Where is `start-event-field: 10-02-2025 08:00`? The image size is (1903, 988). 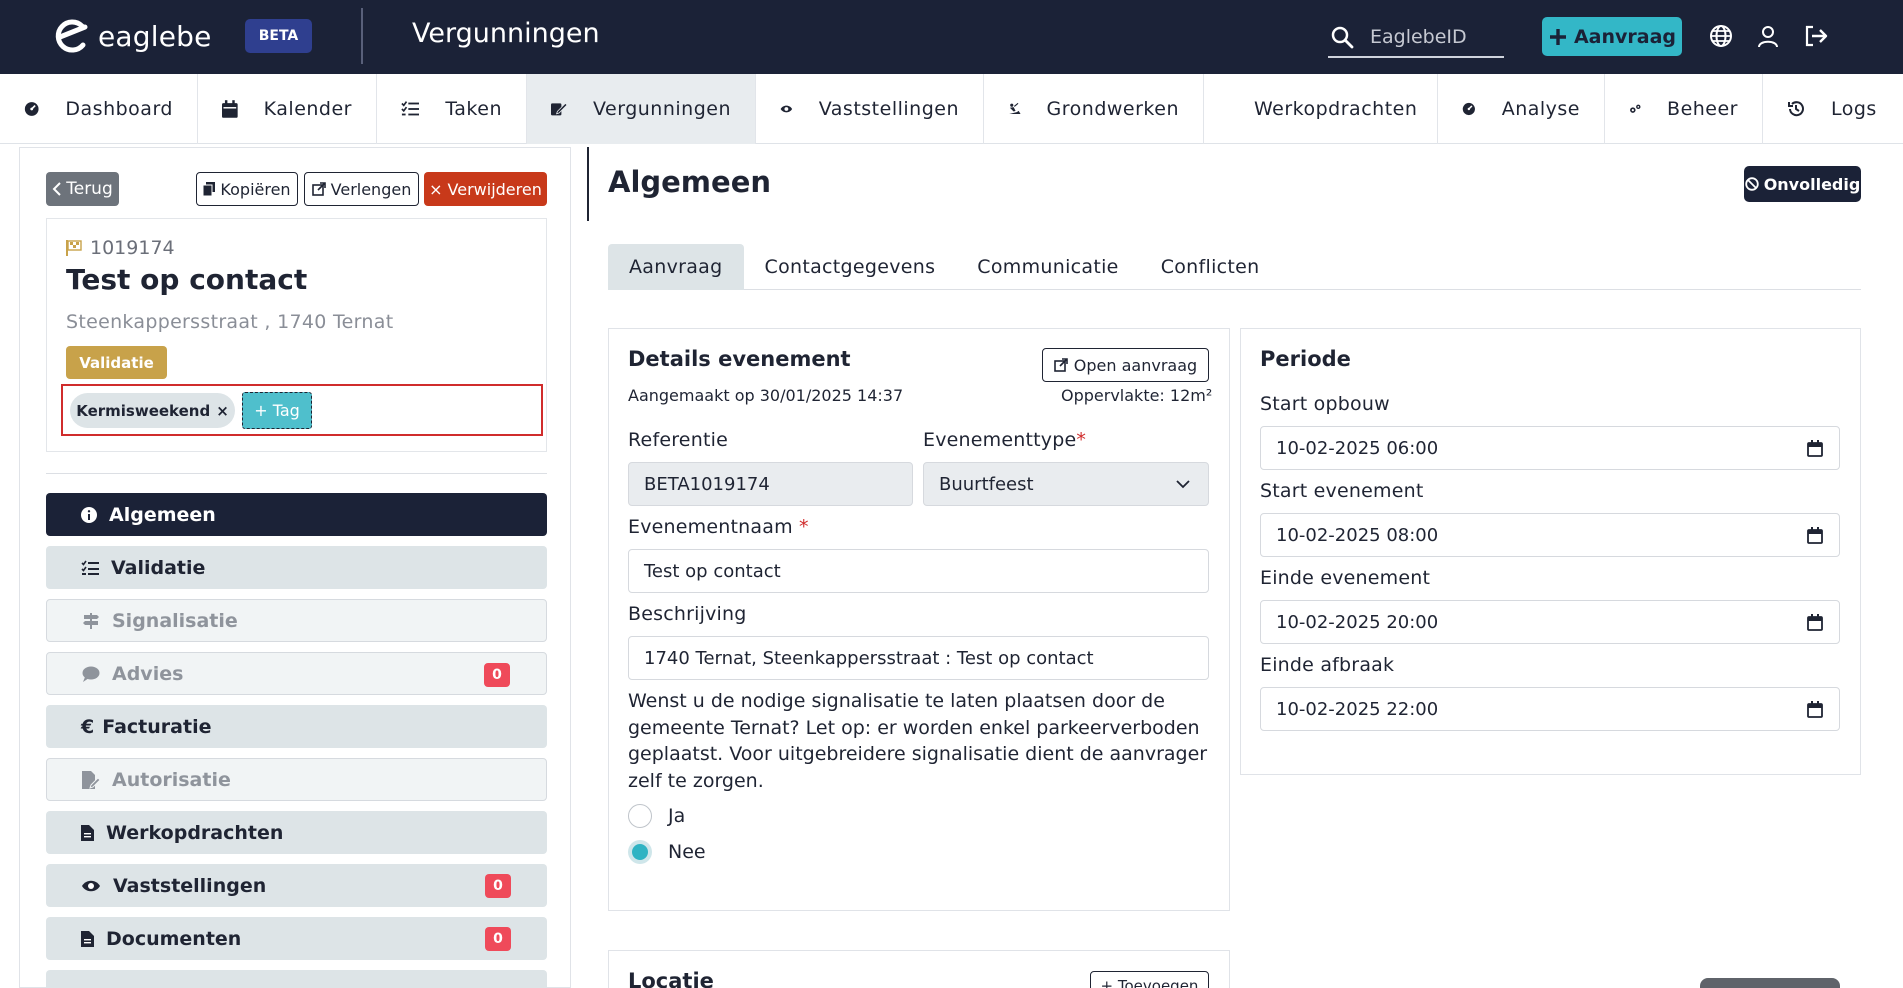 start-event-field: 10-02-2025 08:00 is located at coordinates (1550, 535).